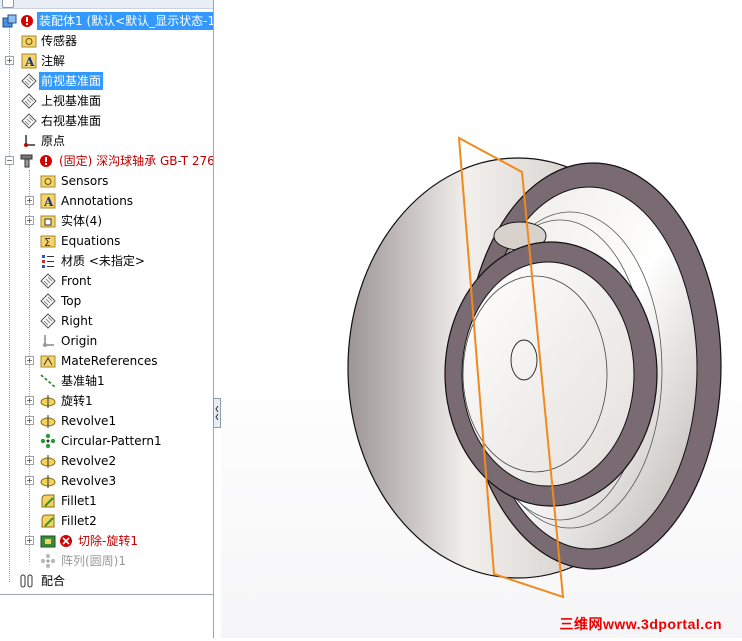 This screenshot has height=641, width=742. Describe the element at coordinates (136, 161) in the screenshot. I see `tree-item-label: (固定) 深沟球轴承 GB-T 276` at that location.